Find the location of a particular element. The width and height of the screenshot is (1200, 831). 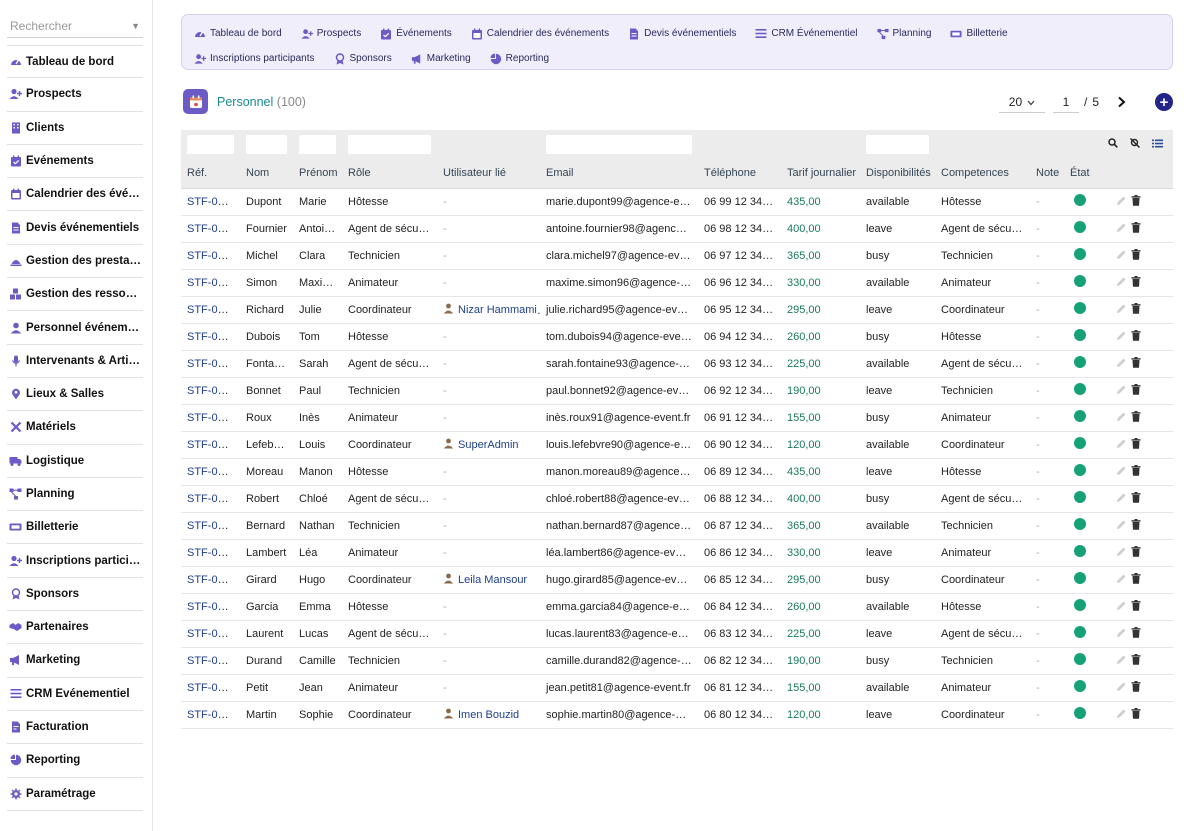

sidebar-item-billetterie: Billetterie is located at coordinates (75, 528).